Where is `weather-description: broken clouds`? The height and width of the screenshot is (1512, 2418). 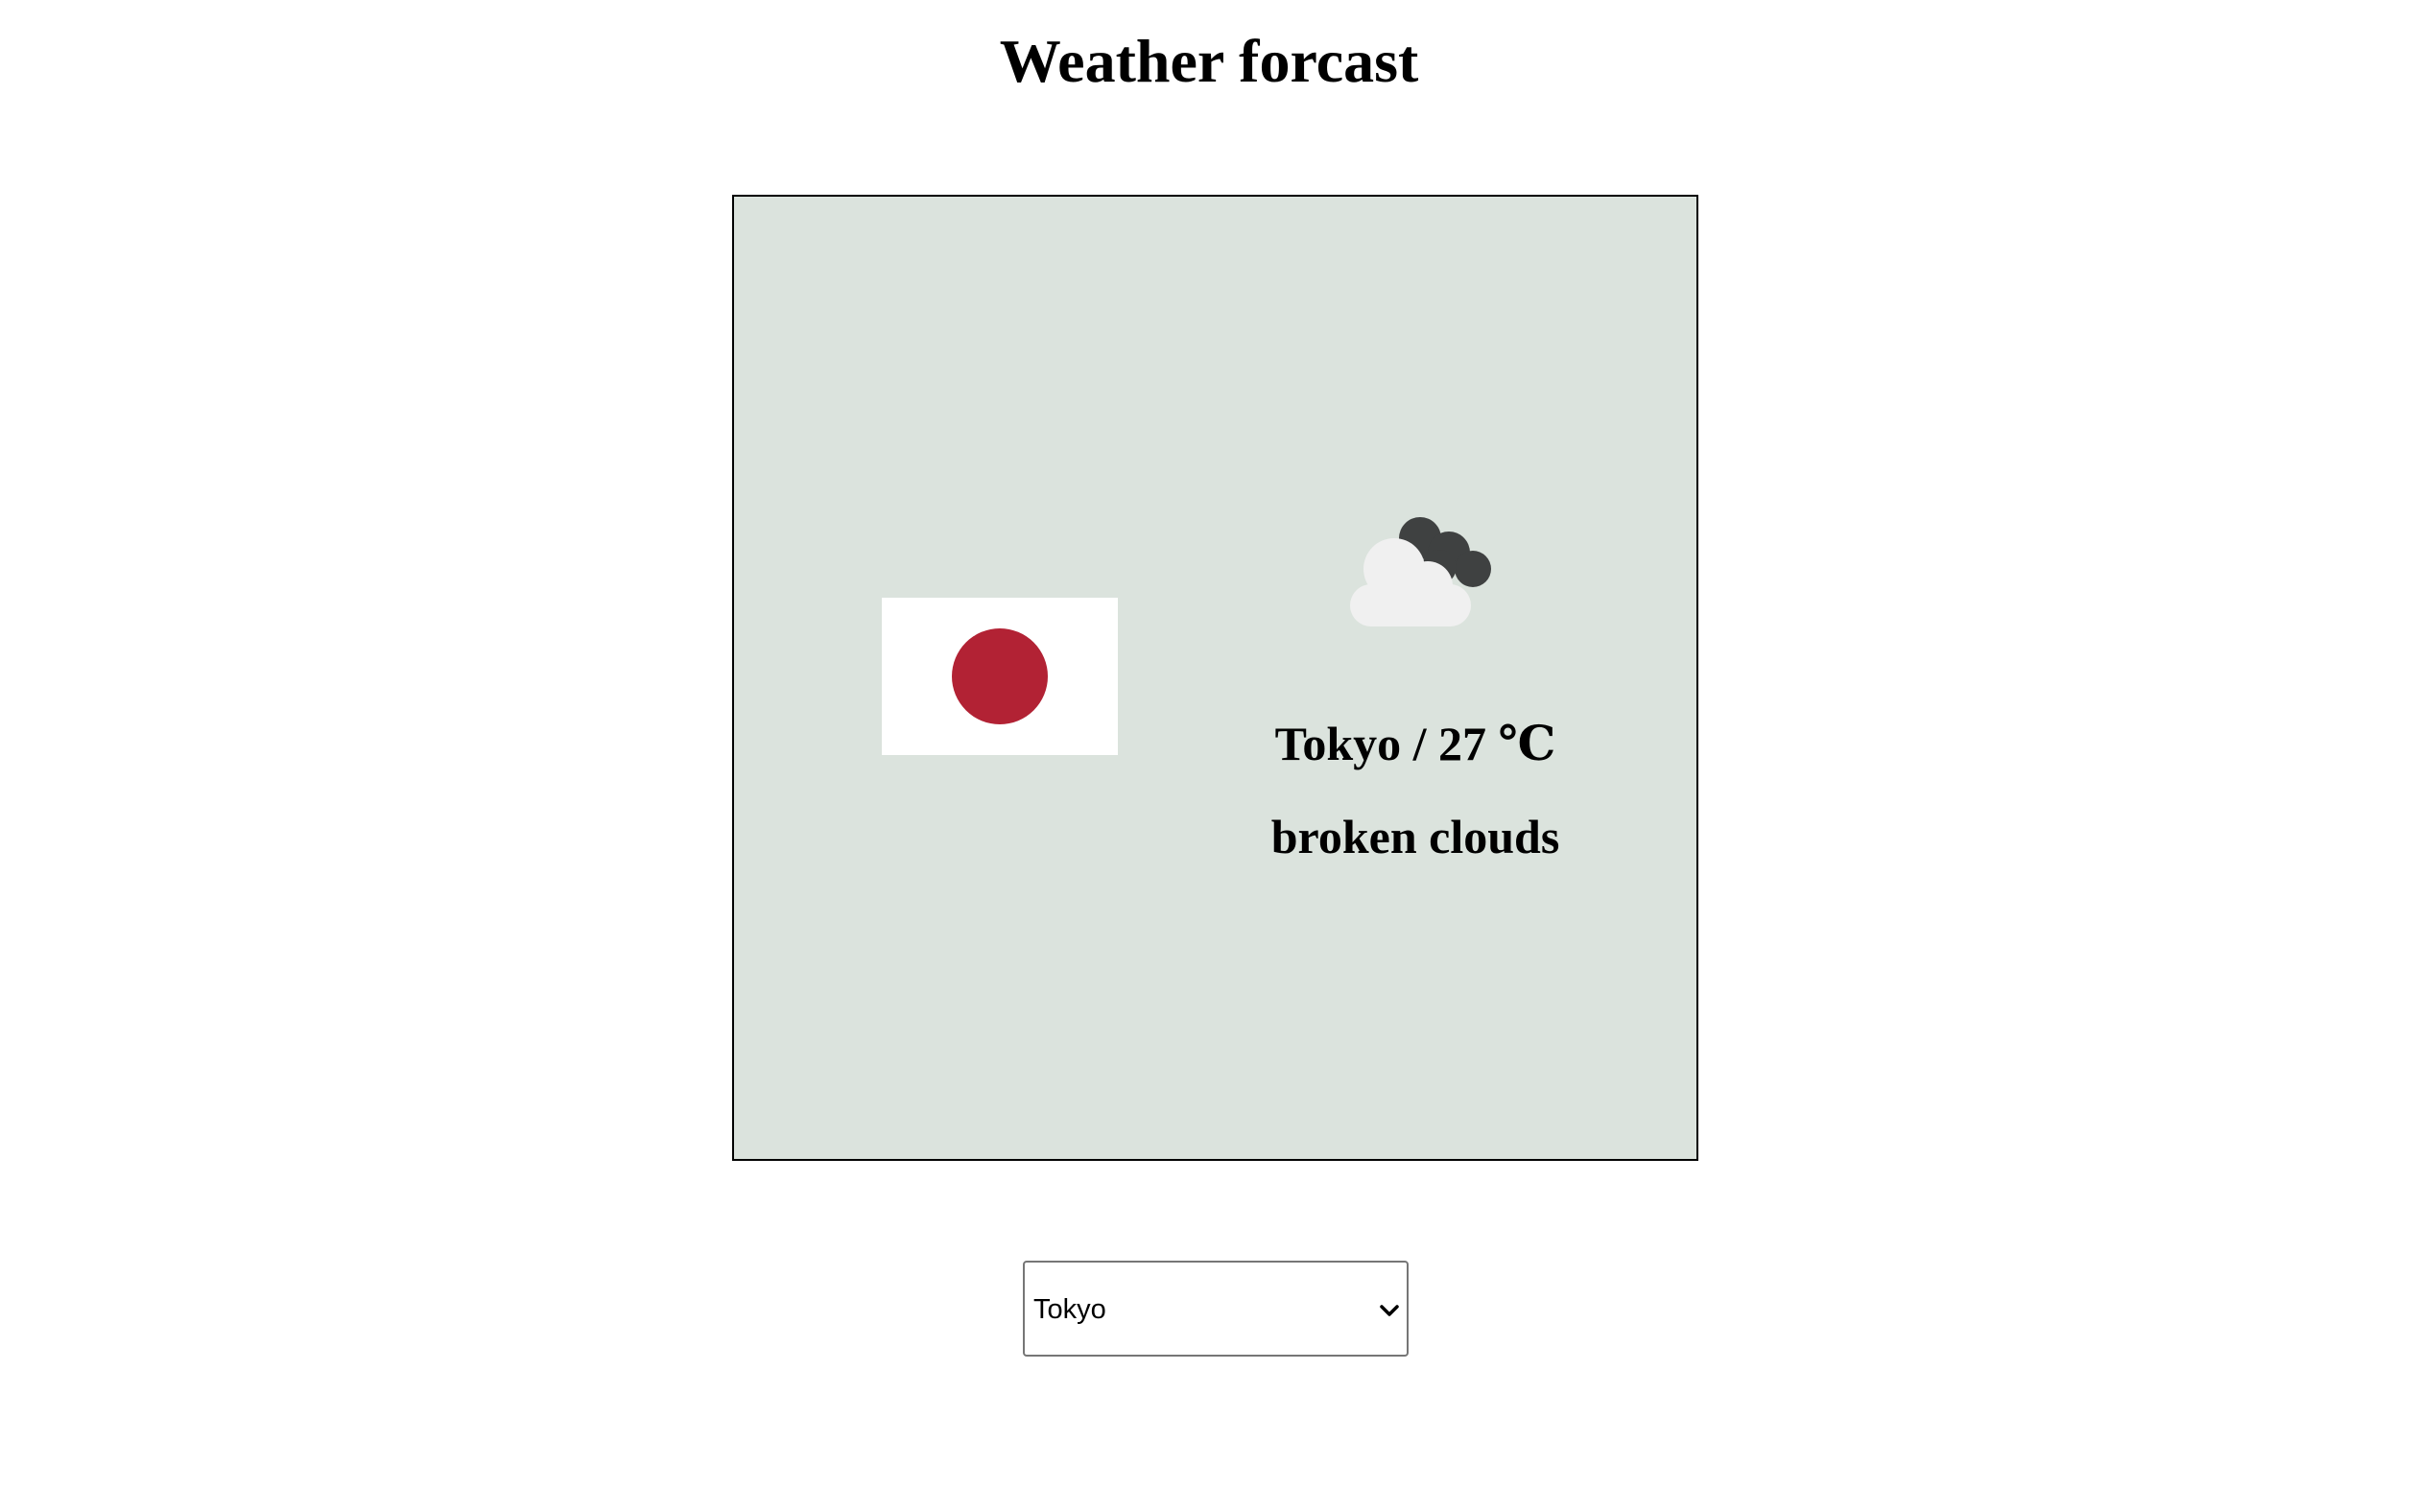
weather-description: broken clouds is located at coordinates (1415, 836).